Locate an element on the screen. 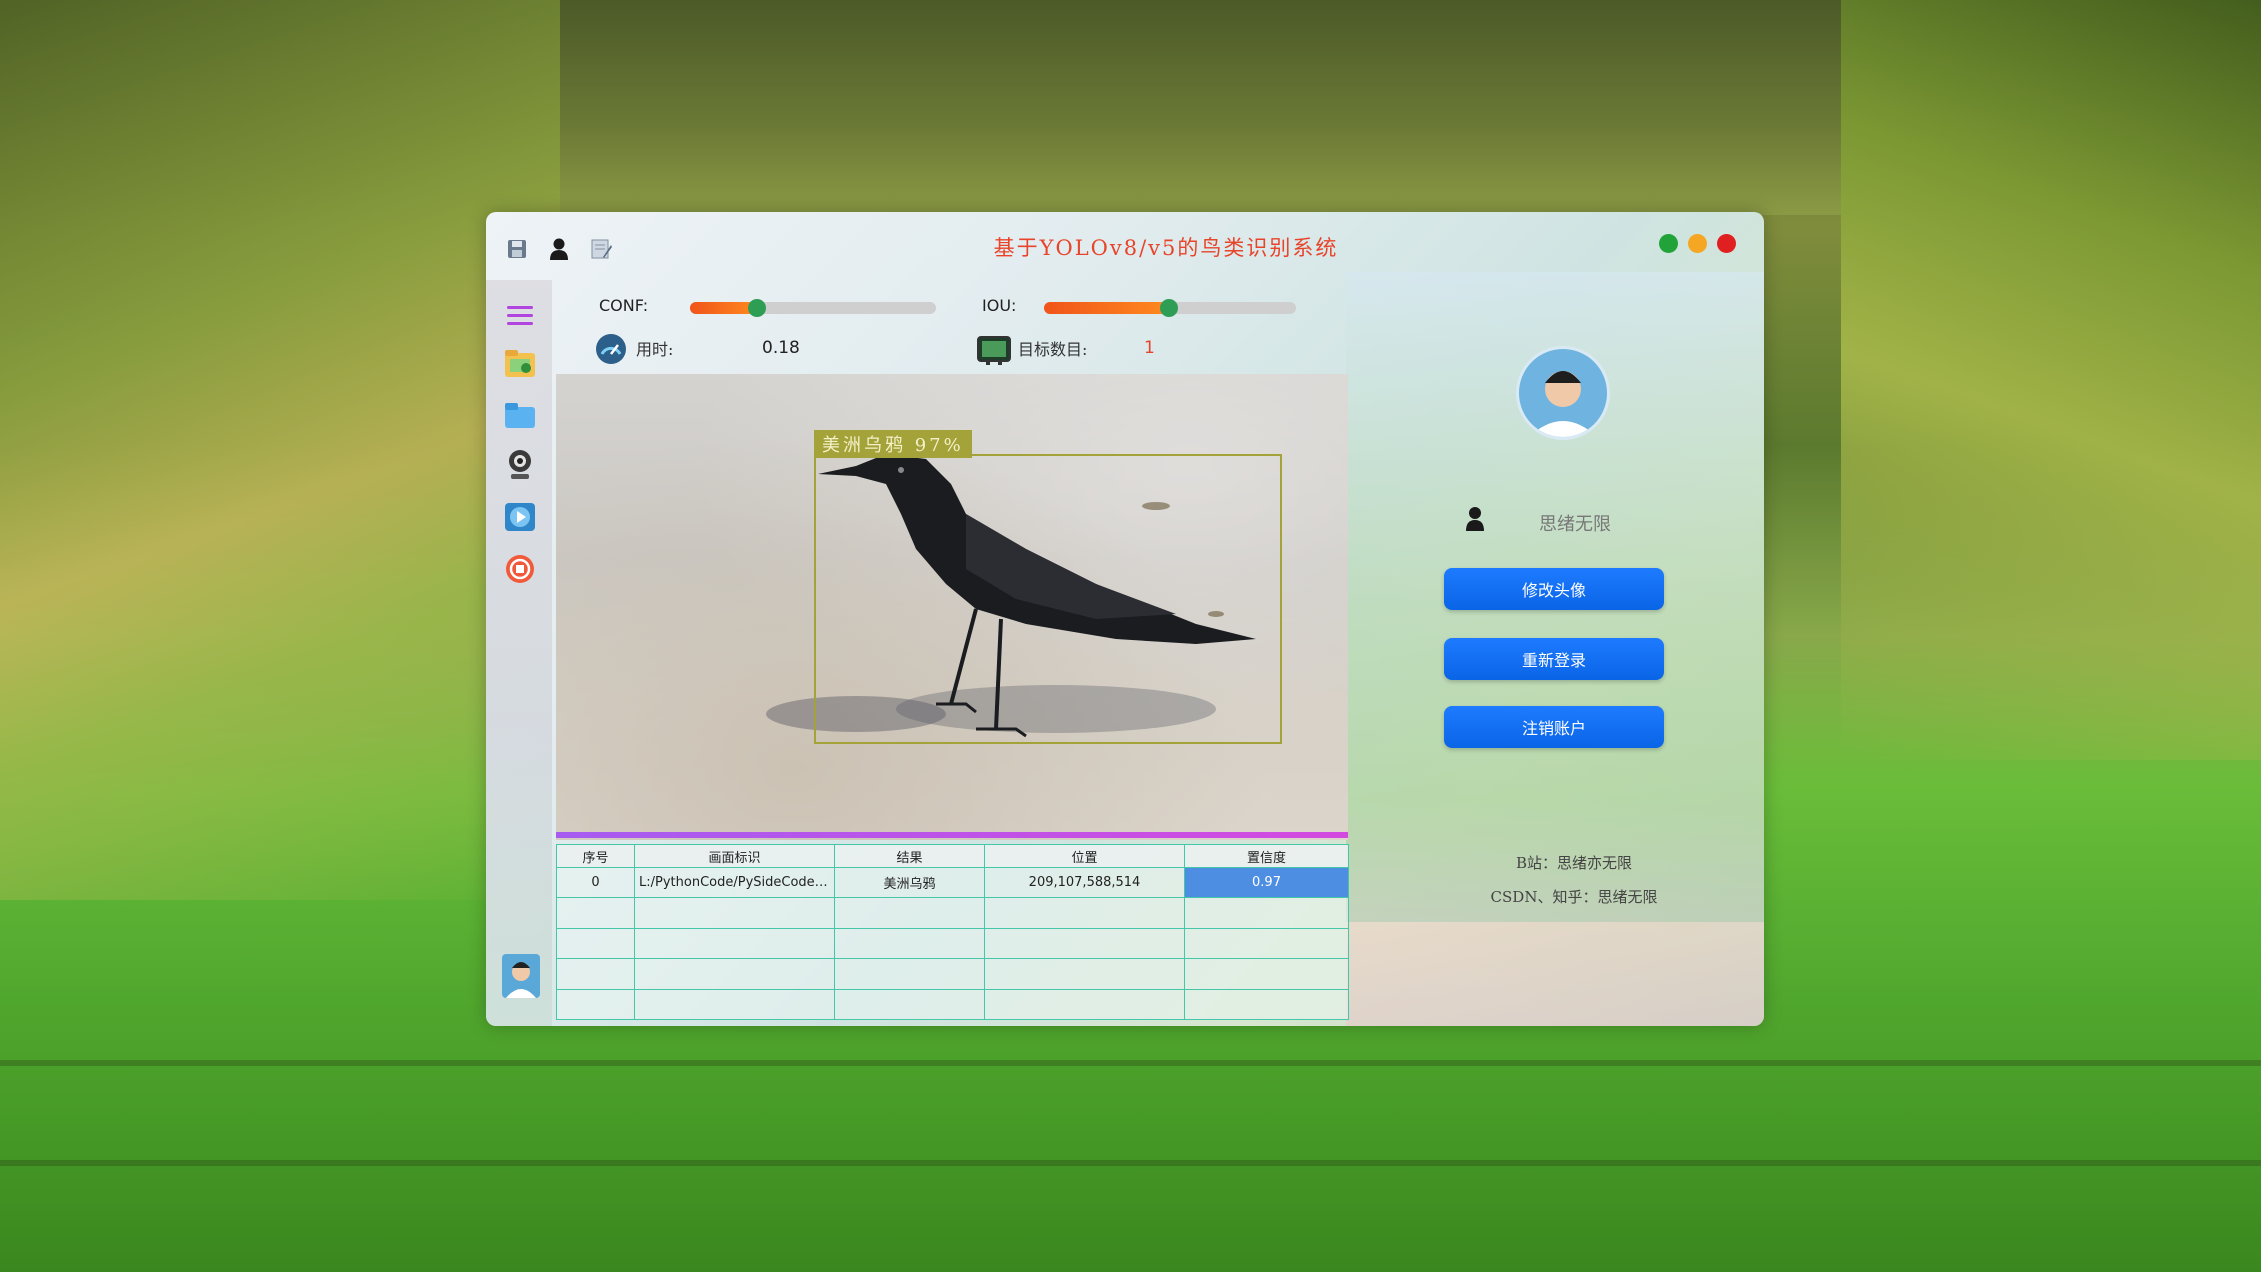 Image resolution: width=2261 pixels, height=1272 pixels. delete-account-button: 注销账户 is located at coordinates (1554, 727).